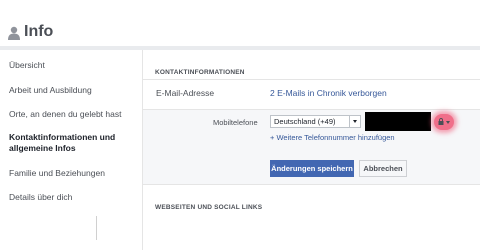 This screenshot has height=250, width=480. I want to click on mobile-phone-label: Mobiltelefone, so click(235, 122).